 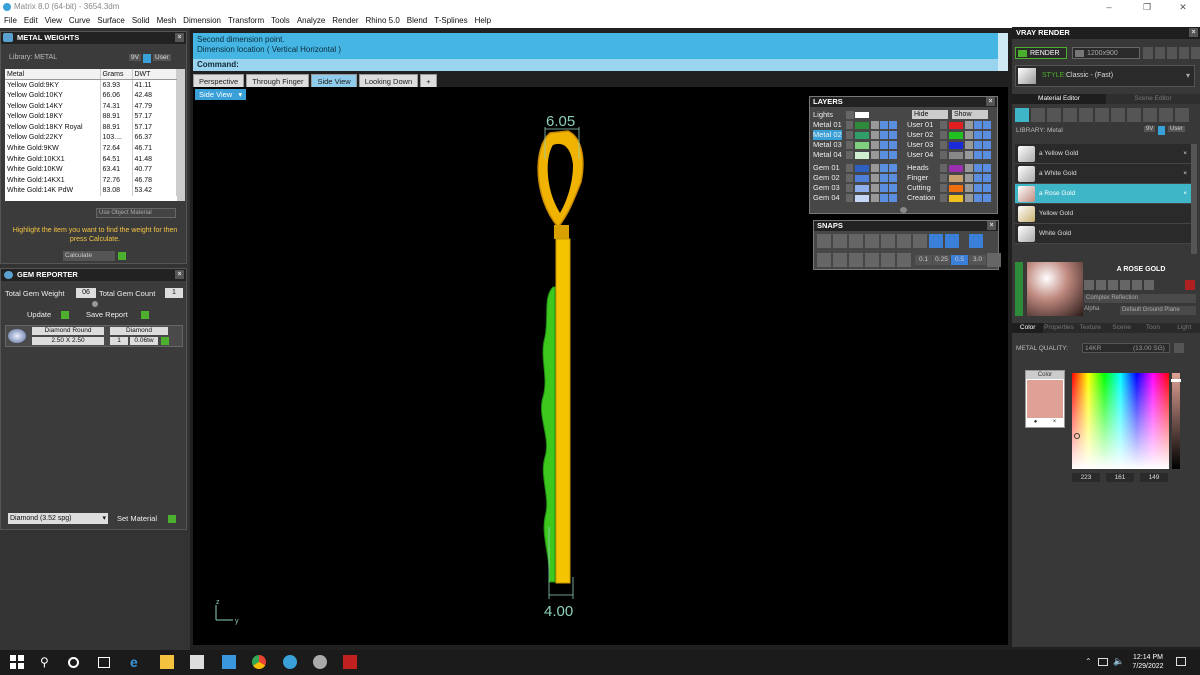 I want to click on pattern-icon, so click(x=1102, y=115).